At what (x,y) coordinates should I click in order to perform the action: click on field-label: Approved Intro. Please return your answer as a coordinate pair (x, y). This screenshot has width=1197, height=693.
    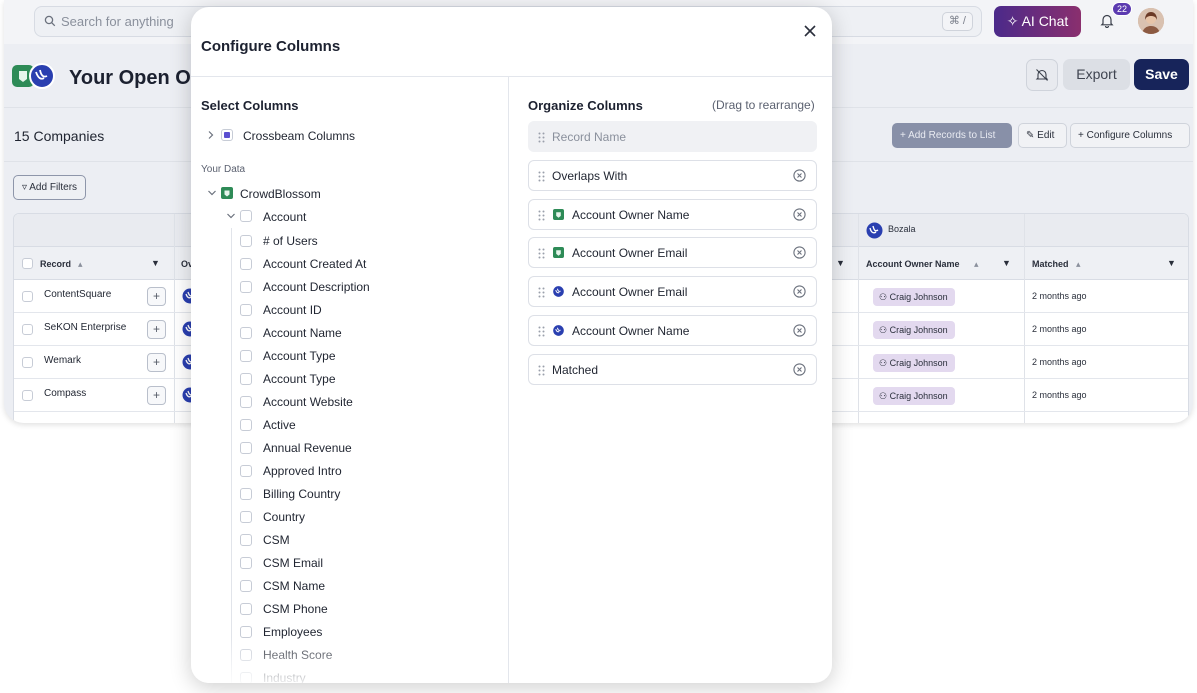
    Looking at the image, I should click on (302, 471).